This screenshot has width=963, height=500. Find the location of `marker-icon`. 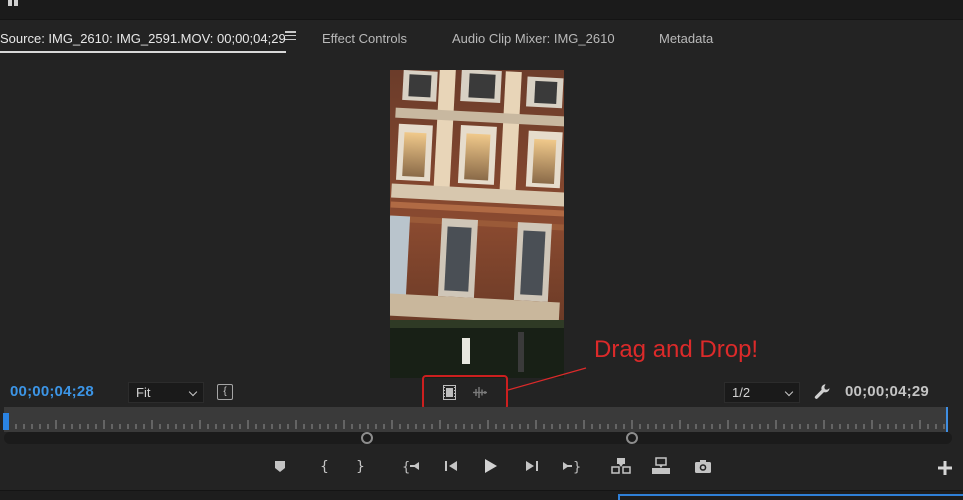

marker-icon is located at coordinates (280, 466).